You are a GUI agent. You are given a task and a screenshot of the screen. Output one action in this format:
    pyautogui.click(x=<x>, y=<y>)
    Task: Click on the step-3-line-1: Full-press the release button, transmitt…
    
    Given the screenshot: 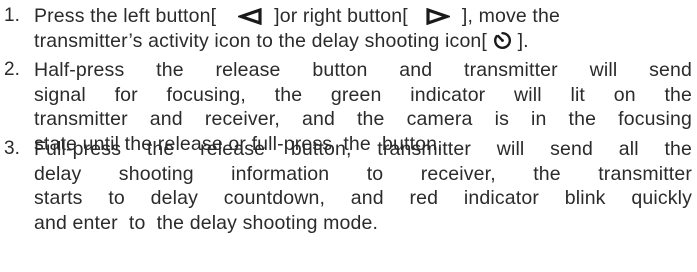 What is the action you would take?
    pyautogui.click(x=363, y=149)
    